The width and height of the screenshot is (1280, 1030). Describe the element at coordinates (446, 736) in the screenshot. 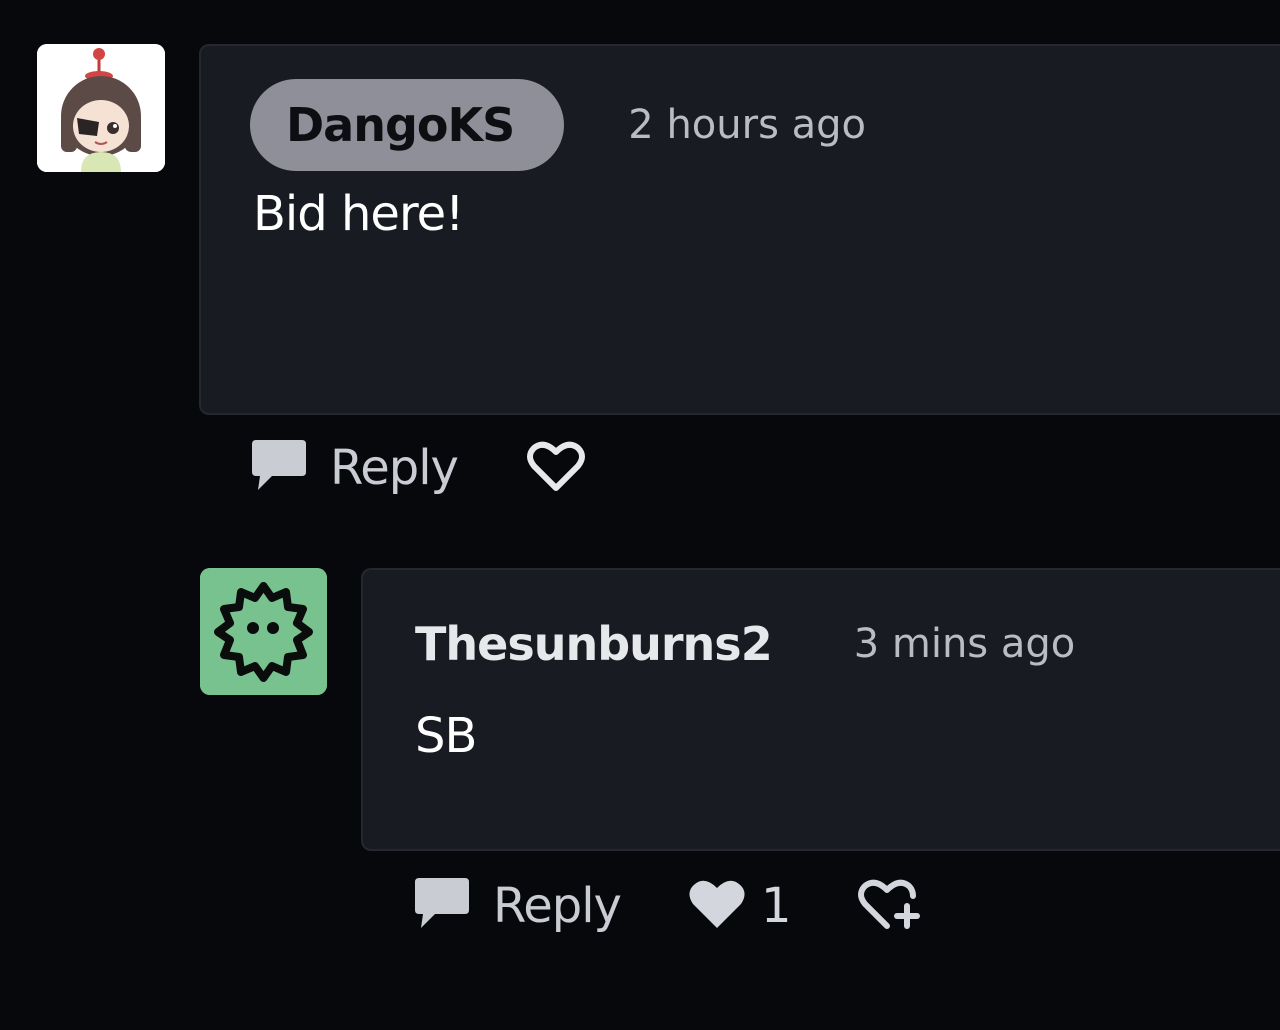

I see `comment-body: SB` at that location.